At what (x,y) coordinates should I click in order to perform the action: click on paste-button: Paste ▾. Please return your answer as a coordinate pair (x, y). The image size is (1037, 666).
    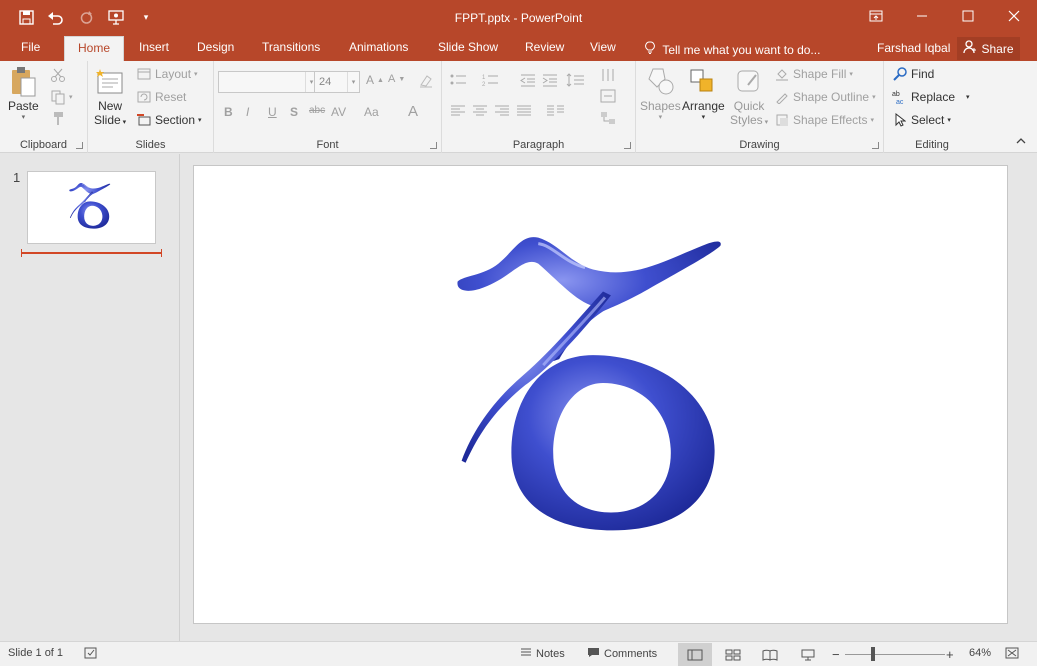
    Looking at the image, I should click on (23, 93).